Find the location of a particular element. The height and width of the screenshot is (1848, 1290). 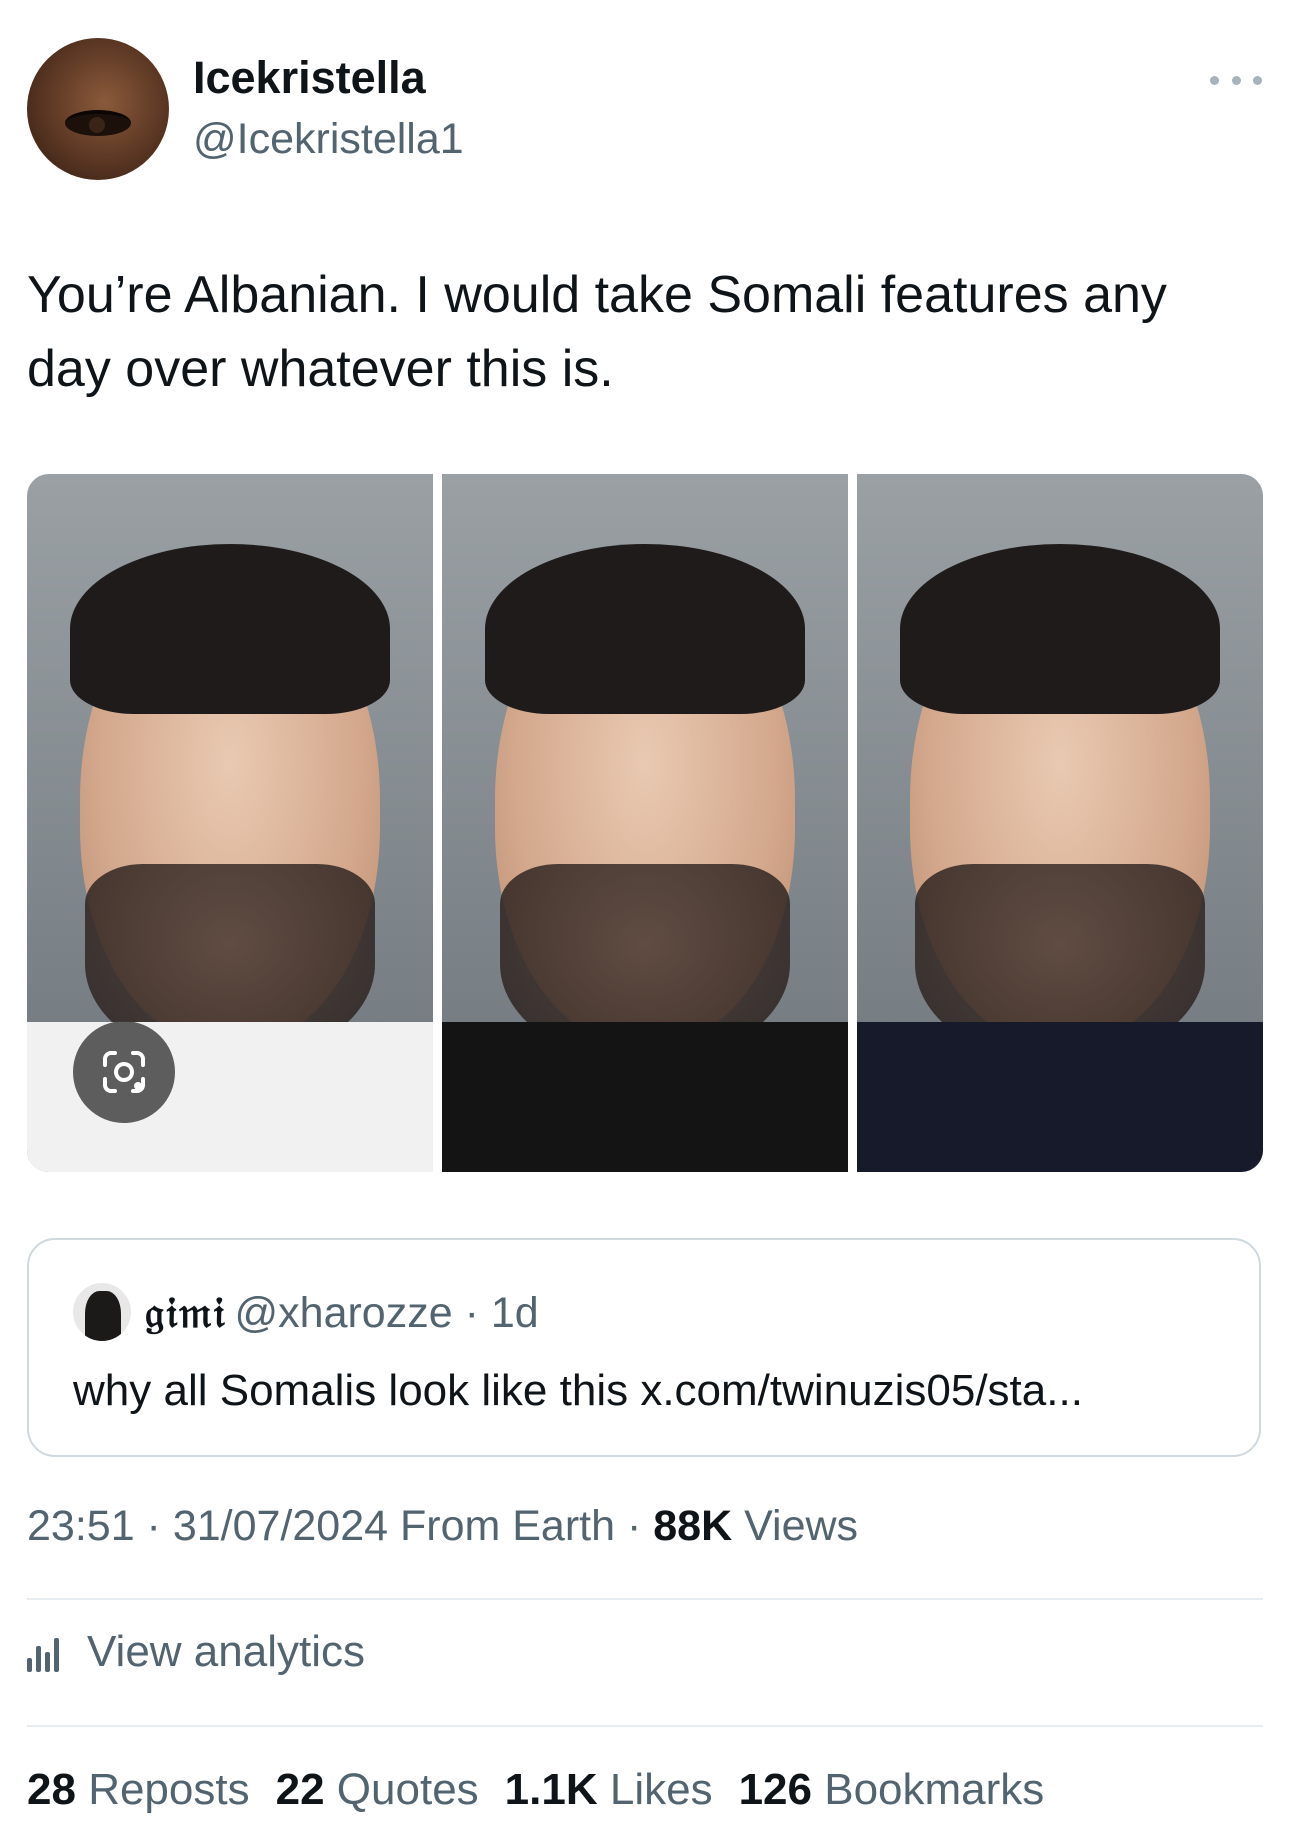

bookmarks-stat: 126 Bookmarks is located at coordinates (892, 1790).